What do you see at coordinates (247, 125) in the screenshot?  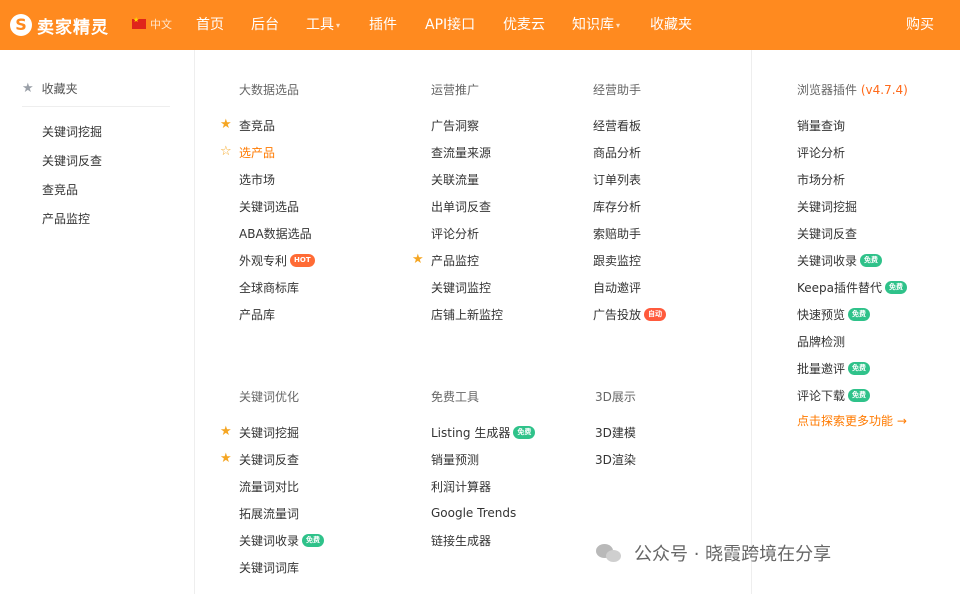 I see `menu-item-find-competitors: ★ 查竞品` at bounding box center [247, 125].